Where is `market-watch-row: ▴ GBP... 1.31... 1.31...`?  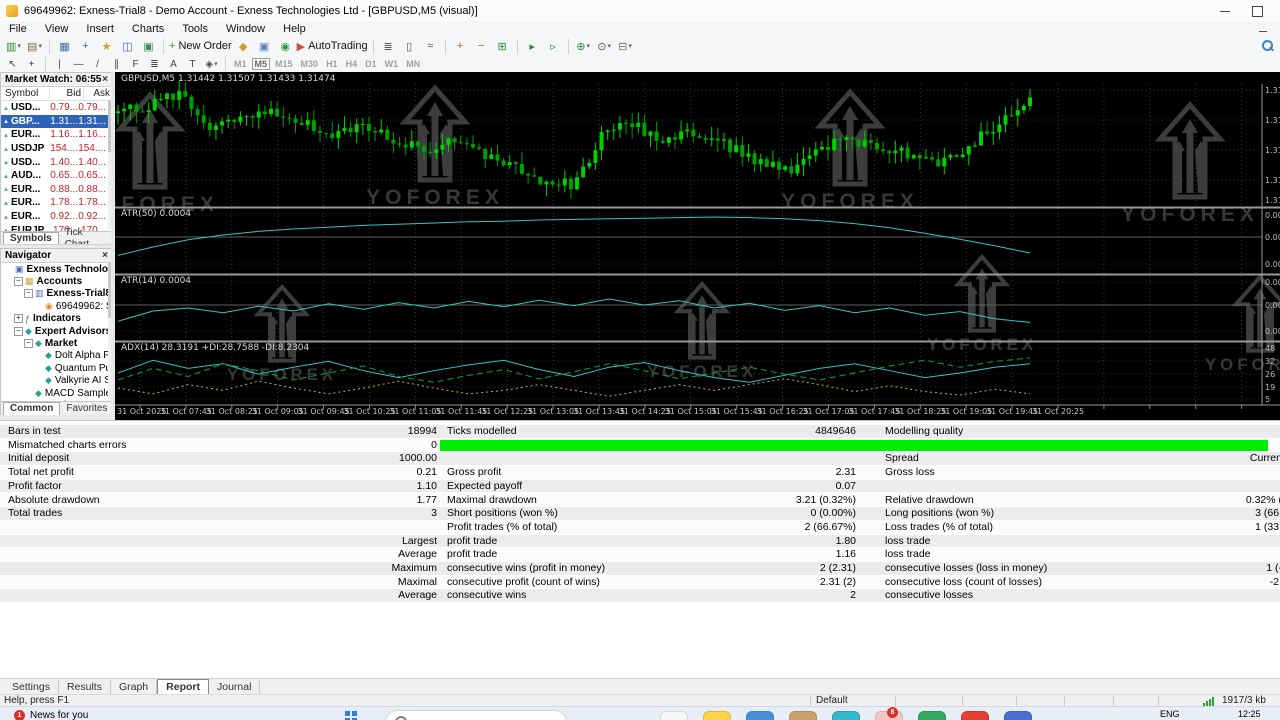 market-watch-row: ▴ GBP... 1.31... 1.31... is located at coordinates (56, 121).